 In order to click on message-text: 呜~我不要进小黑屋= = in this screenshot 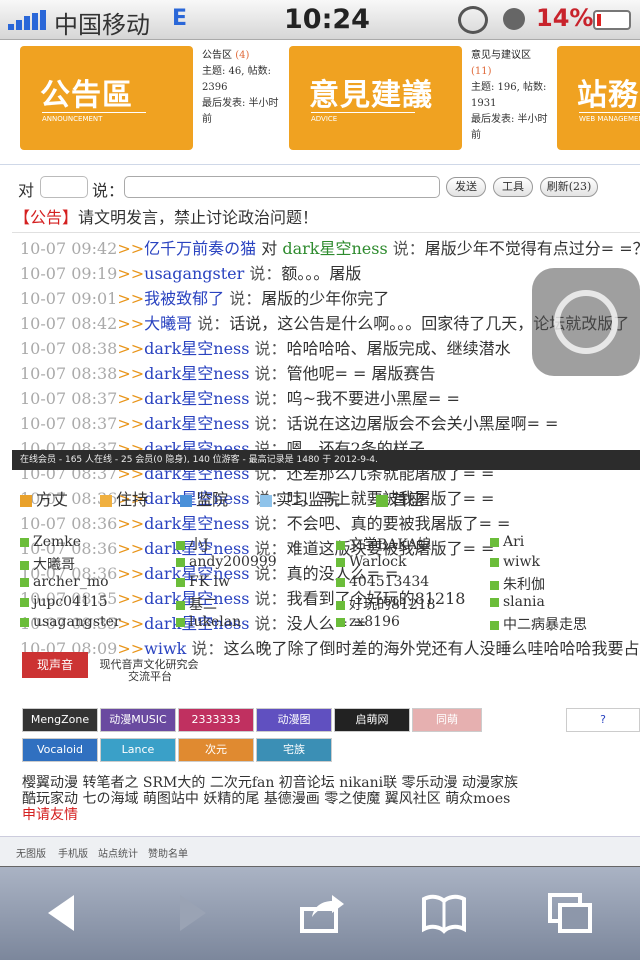, I will do `click(373, 398)`.